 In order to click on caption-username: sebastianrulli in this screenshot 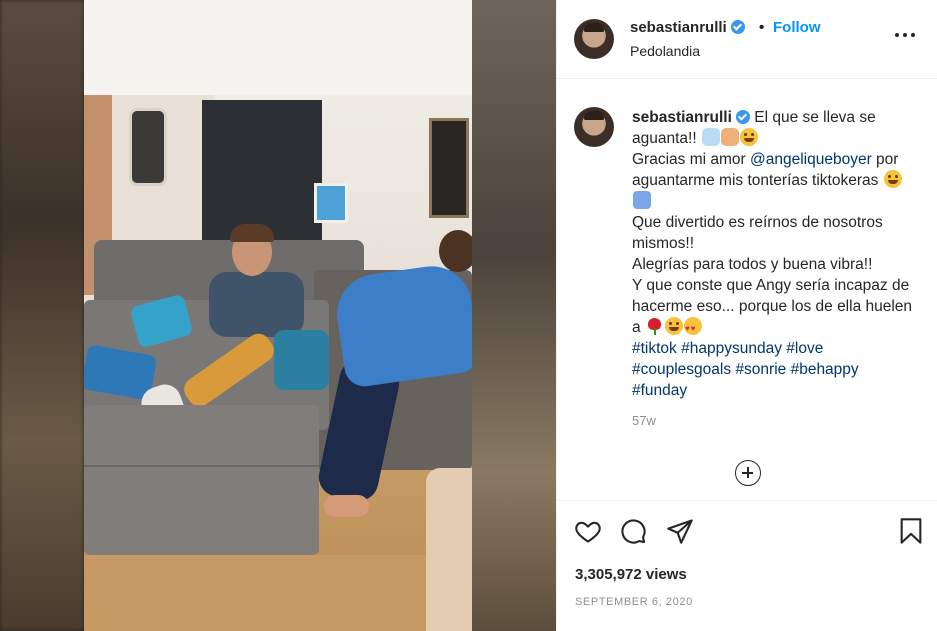, I will do `click(682, 117)`.